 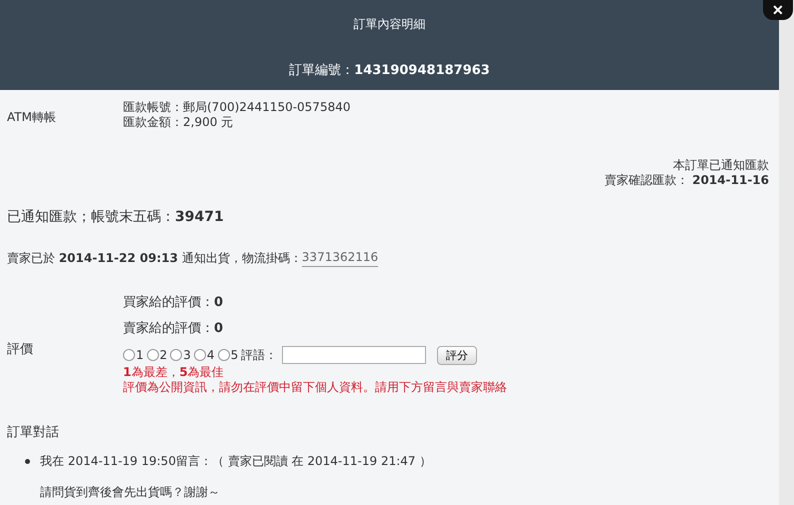 What do you see at coordinates (236, 461) in the screenshot?
I see `message-meta: 我在 2014-11-19 19:50留言：（ 賣家已閱讀 在 2014-11-19 21:47 ）` at bounding box center [236, 461].